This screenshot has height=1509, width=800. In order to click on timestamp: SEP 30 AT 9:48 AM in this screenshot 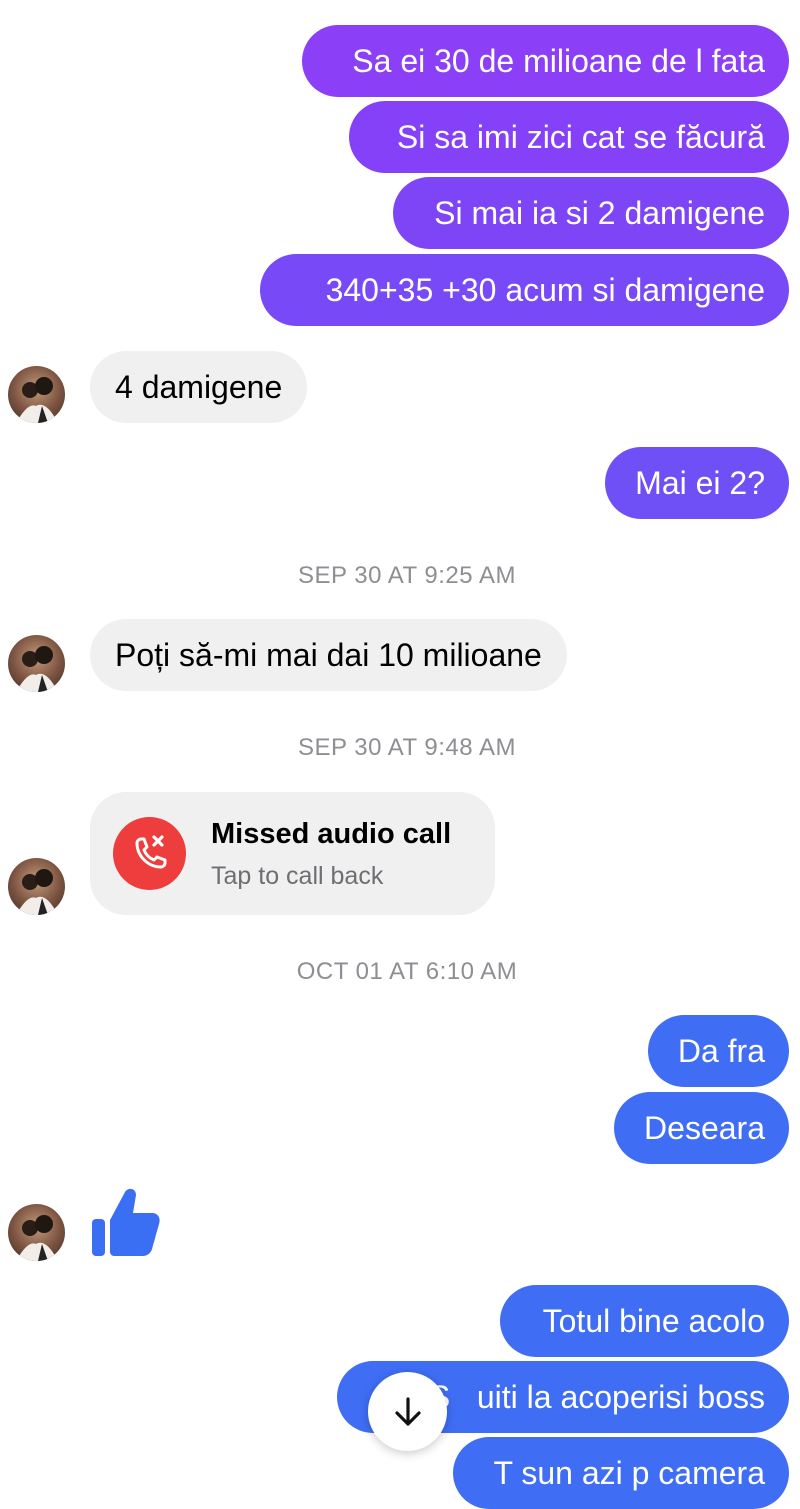, I will do `click(407, 747)`.